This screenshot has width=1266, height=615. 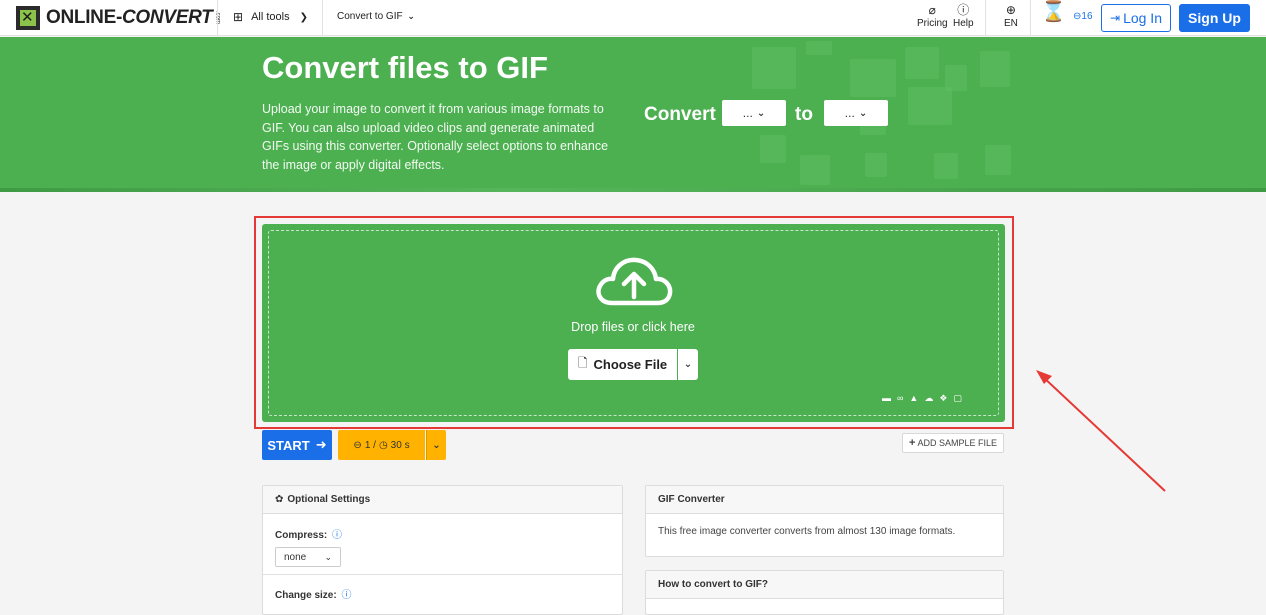 What do you see at coordinates (804, 114) in the screenshot?
I see `to-label: to` at bounding box center [804, 114].